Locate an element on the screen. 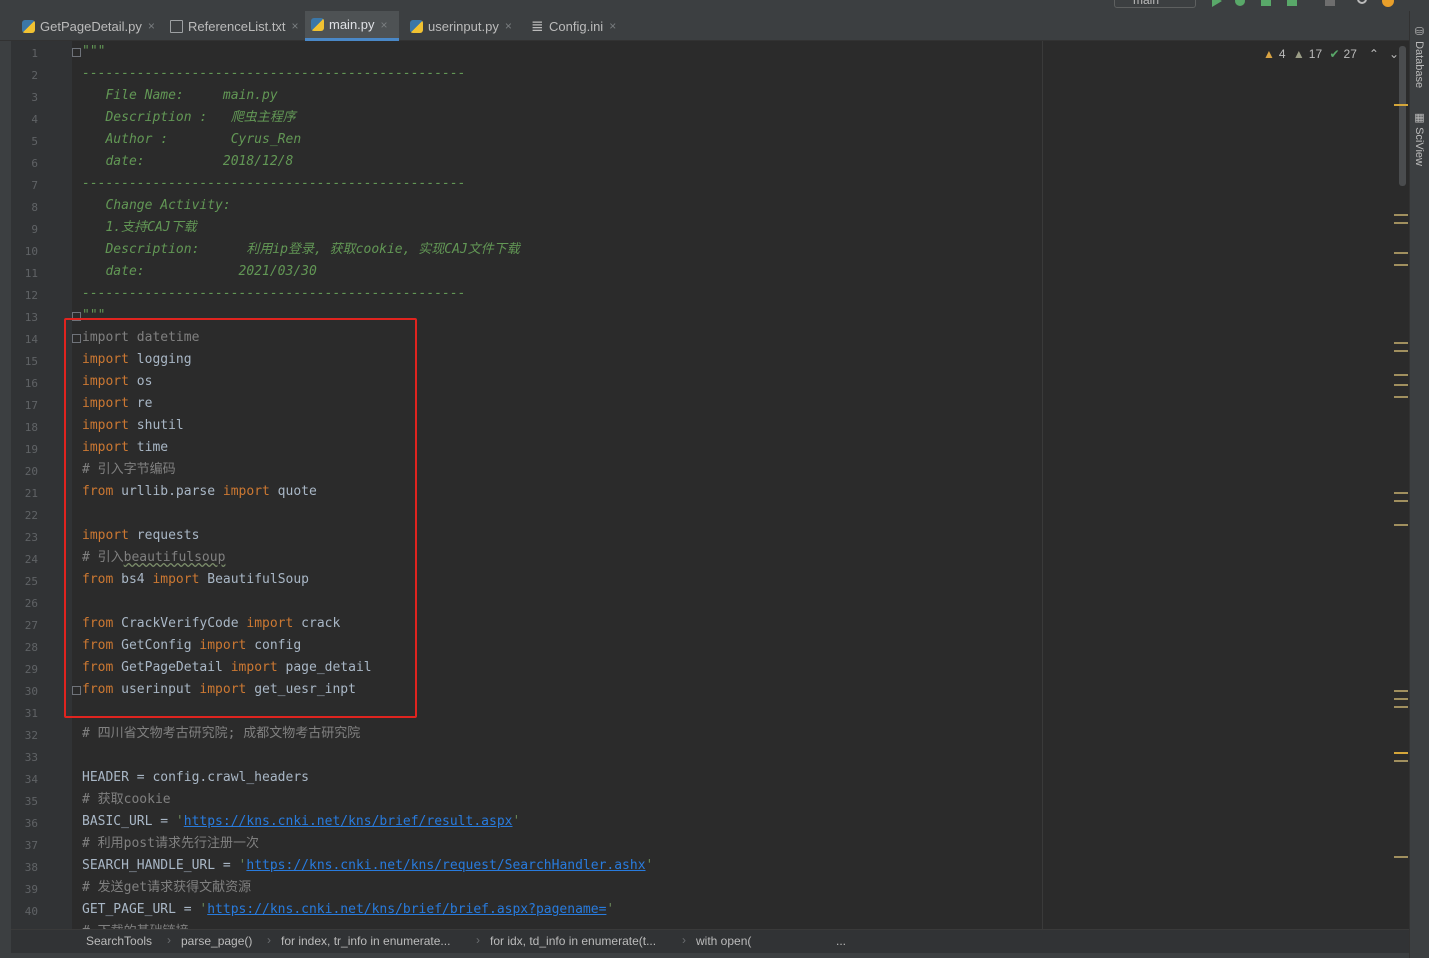 The height and width of the screenshot is (958, 1429). sciview-tool-tab: ▦ SciView is located at coordinates (1419, 138).